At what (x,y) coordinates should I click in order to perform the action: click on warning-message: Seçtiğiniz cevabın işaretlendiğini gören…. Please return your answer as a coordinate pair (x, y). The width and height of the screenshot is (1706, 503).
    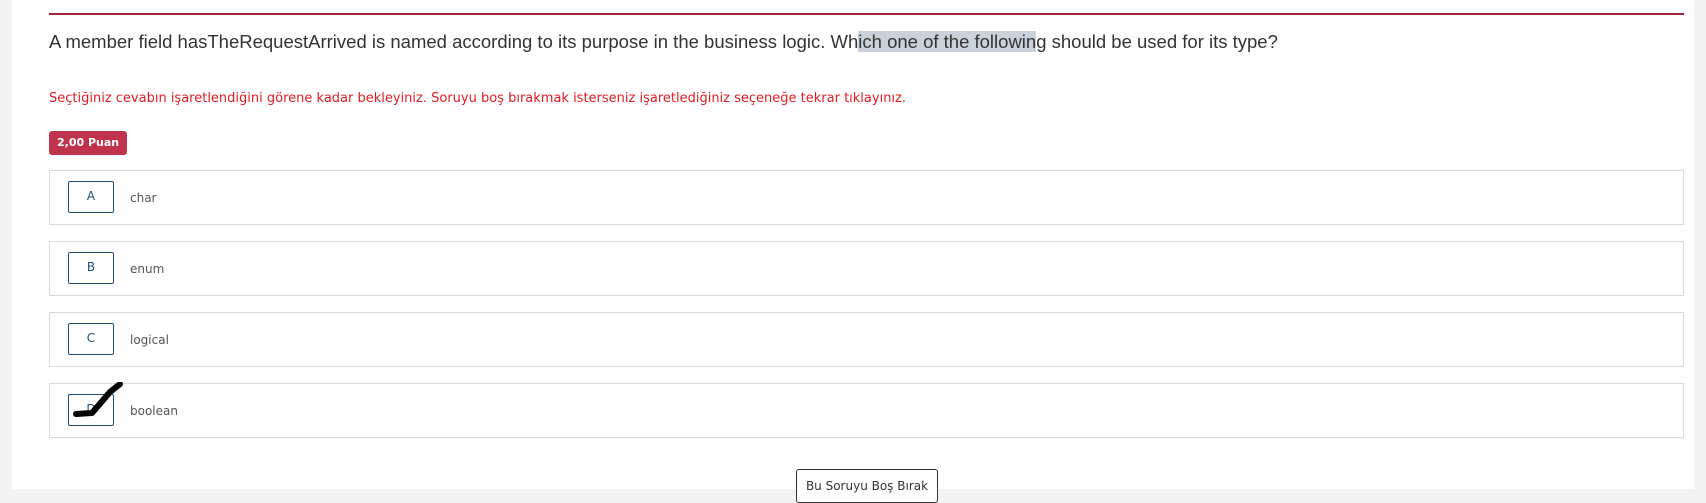
    Looking at the image, I should click on (477, 98).